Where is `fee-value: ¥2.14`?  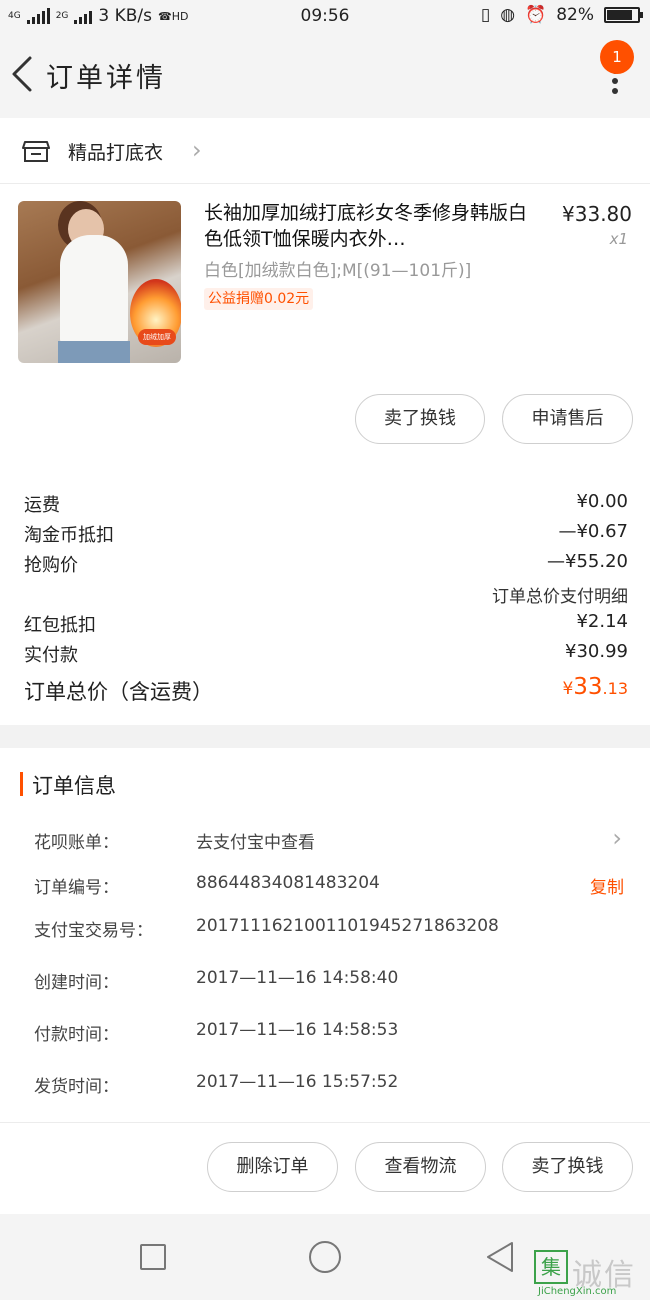
fee-value: ¥2.14 is located at coordinates (602, 621).